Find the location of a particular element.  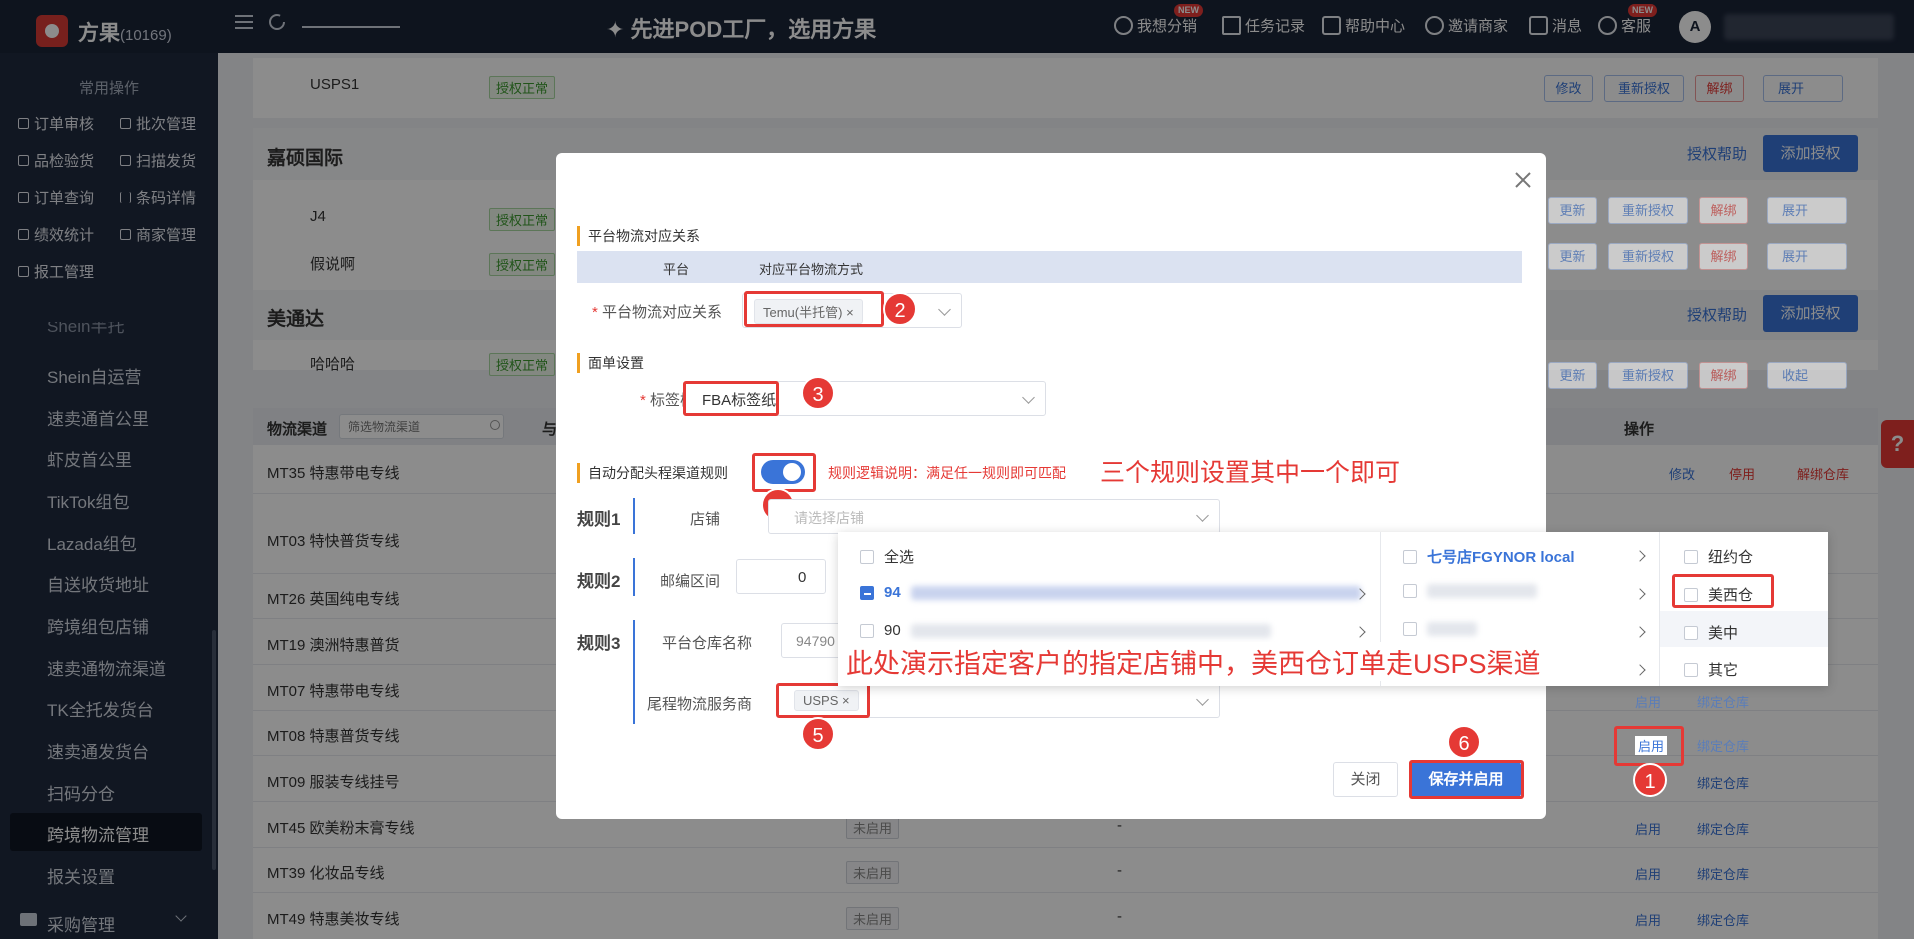

label-carrier: 尾程物流服务商 is located at coordinates (699, 704).